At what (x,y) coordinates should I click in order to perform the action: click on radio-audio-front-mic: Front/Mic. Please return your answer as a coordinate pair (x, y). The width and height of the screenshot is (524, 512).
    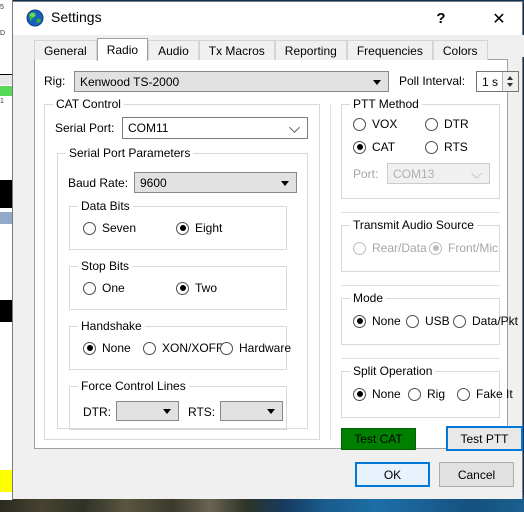
    Looking at the image, I should click on (463, 248).